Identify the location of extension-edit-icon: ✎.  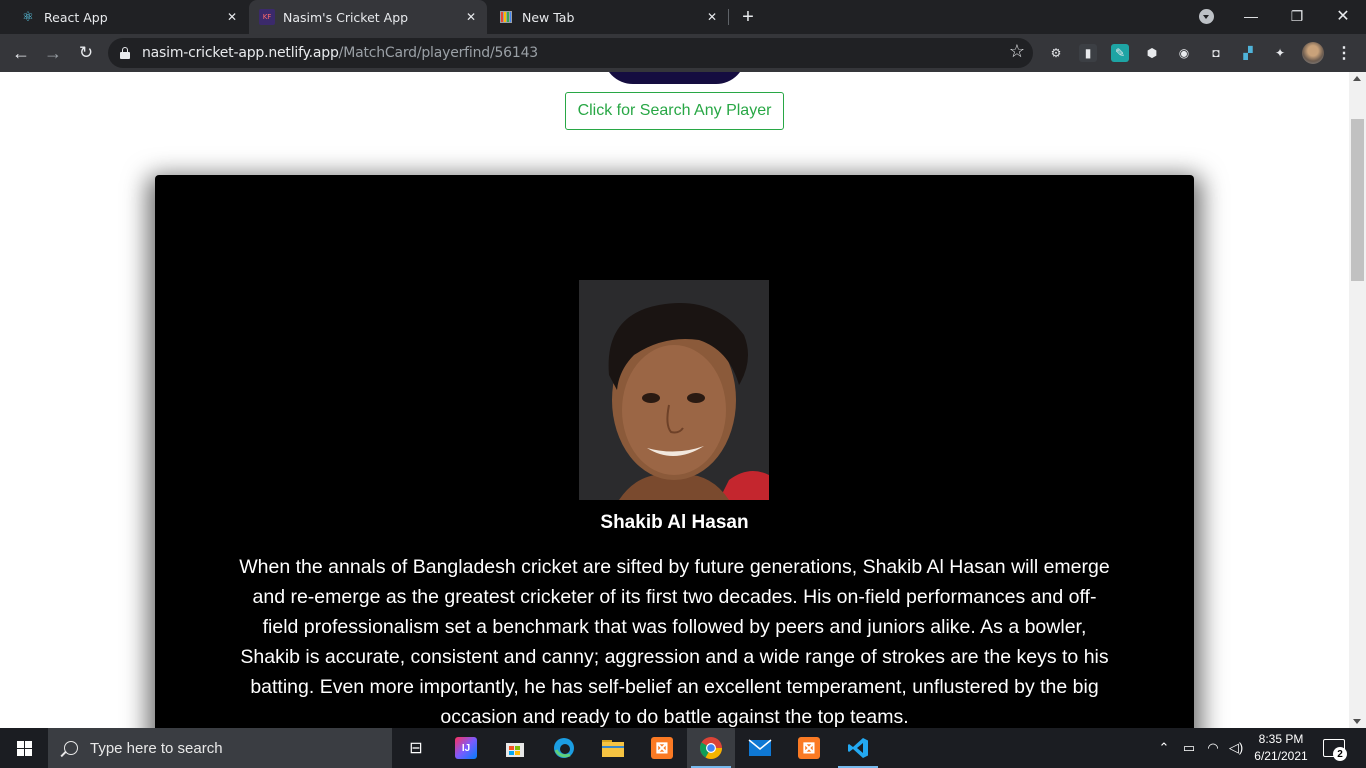
(1120, 53).